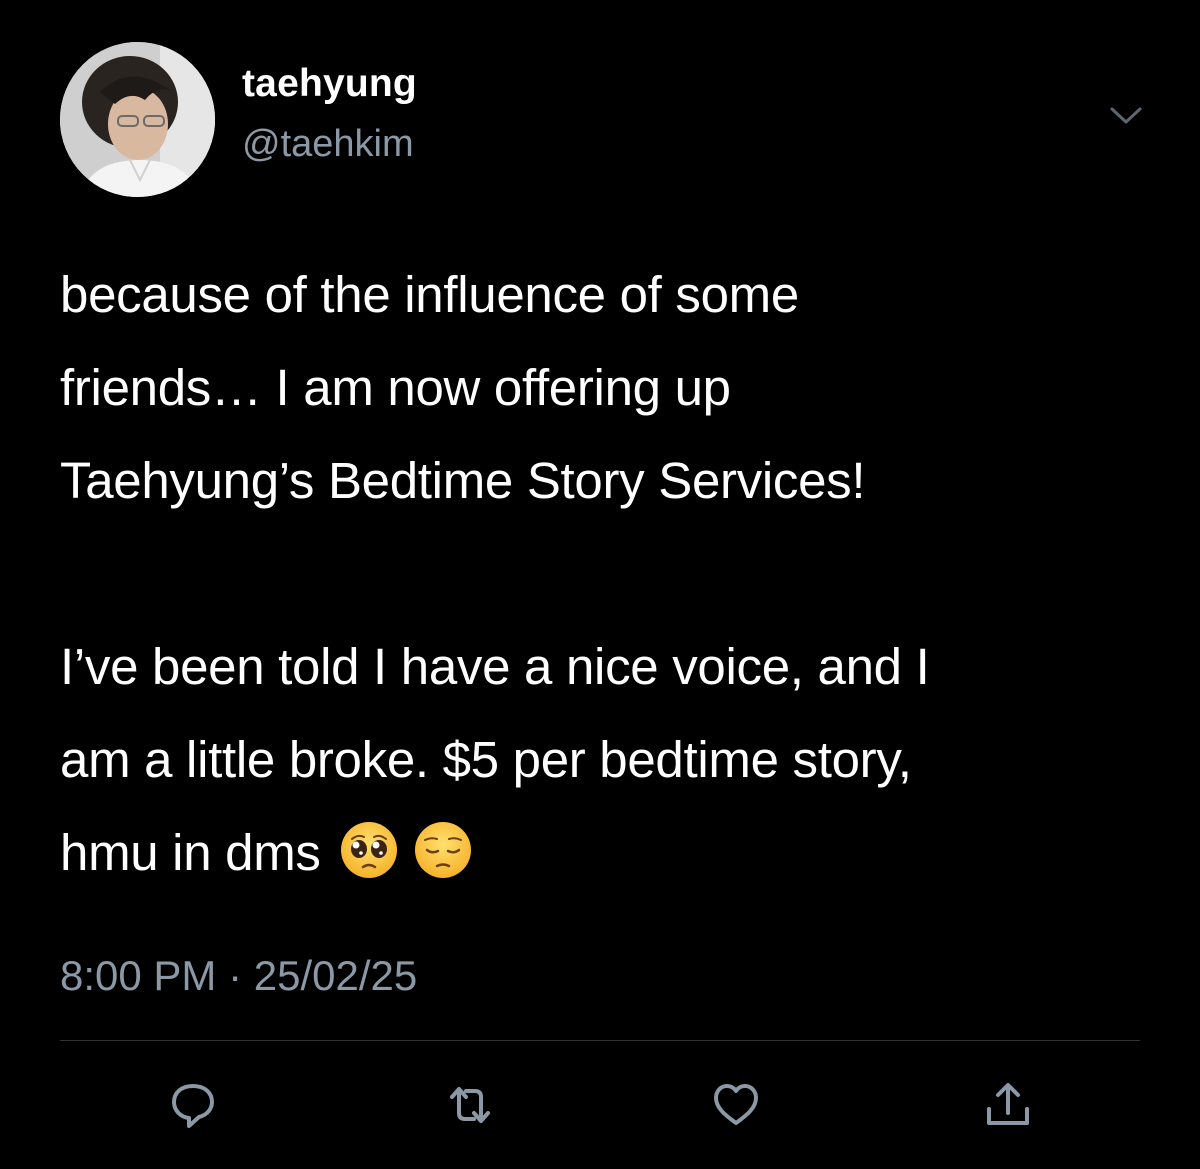 Image resolution: width=1200 pixels, height=1169 pixels. Describe the element at coordinates (328, 144) in the screenshot. I see `user-handle: @taehkim` at that location.